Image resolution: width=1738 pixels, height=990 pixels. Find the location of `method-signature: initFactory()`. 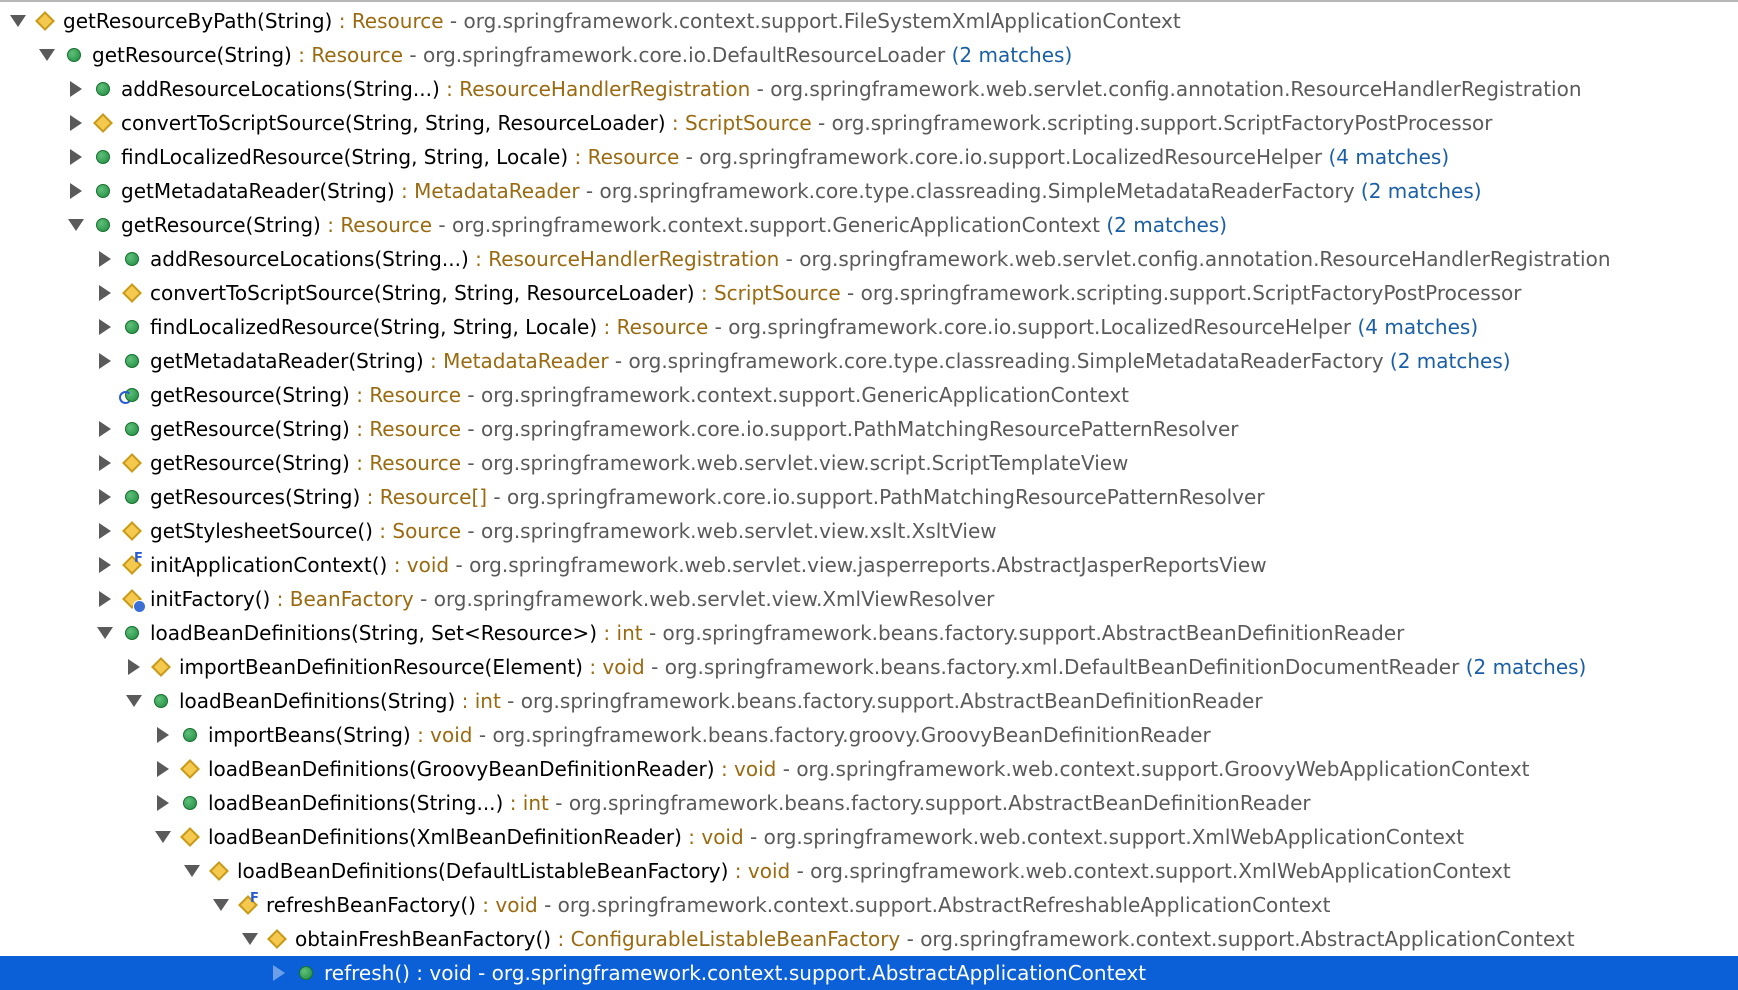

method-signature: initFactory() is located at coordinates (210, 599).